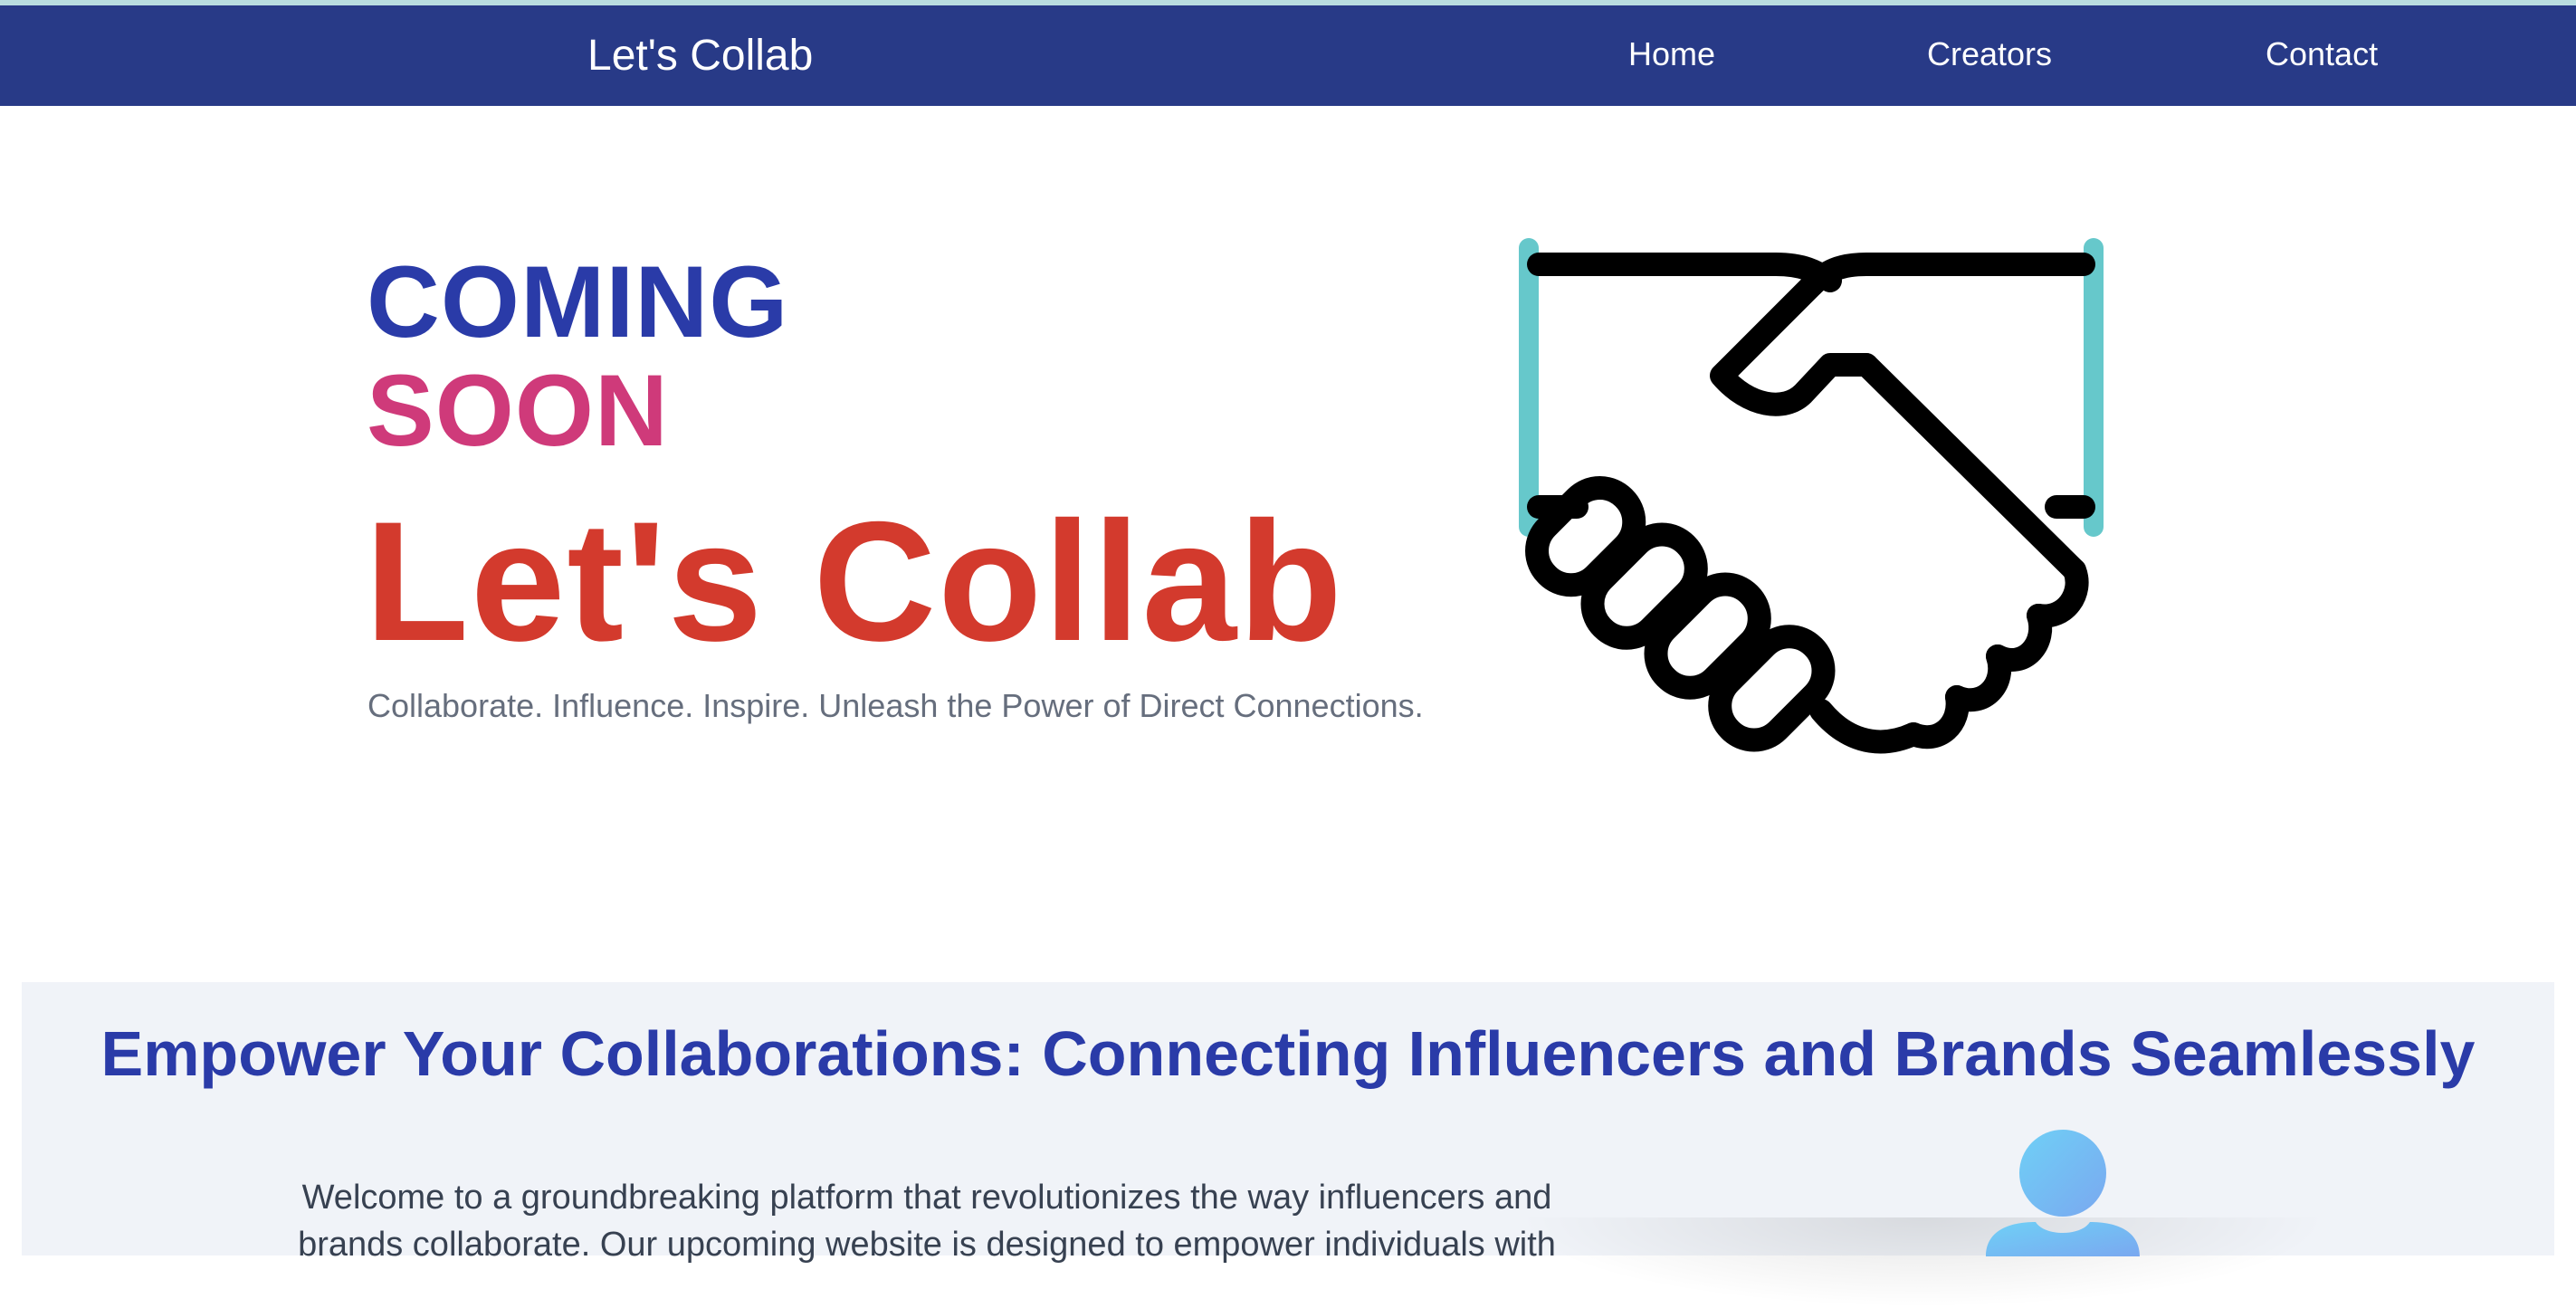 The image size is (2576, 1308). I want to click on nav-contact-link: Contact, so click(2322, 54).